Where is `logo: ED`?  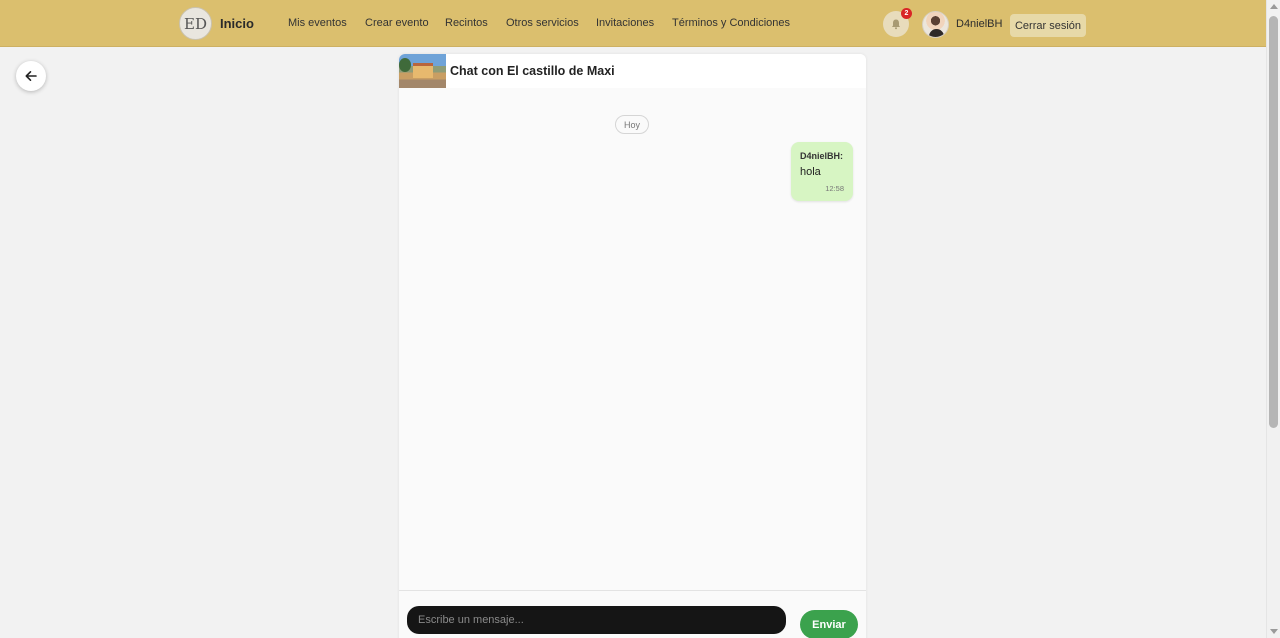
logo: ED is located at coordinates (195, 23).